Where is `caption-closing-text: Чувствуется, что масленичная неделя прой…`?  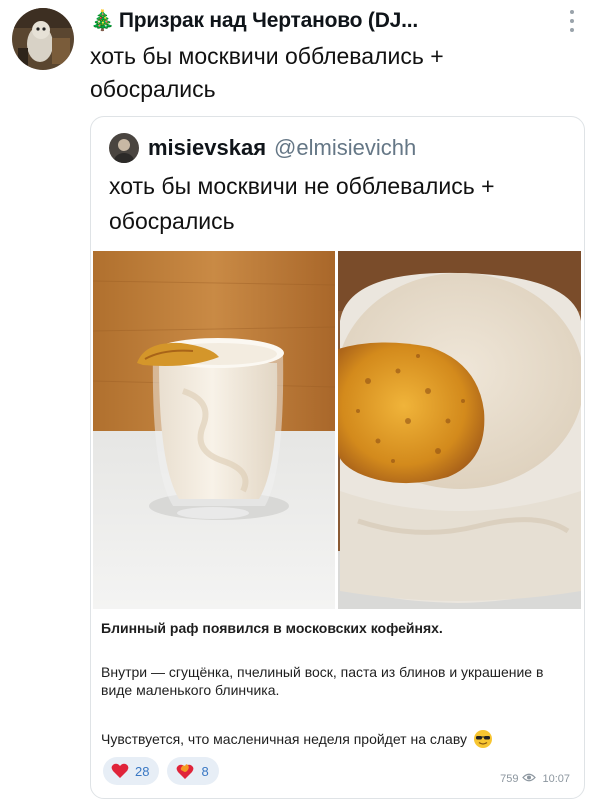
caption-closing-text: Чувствуется, что масленичная неделя прой… is located at coordinates (284, 739).